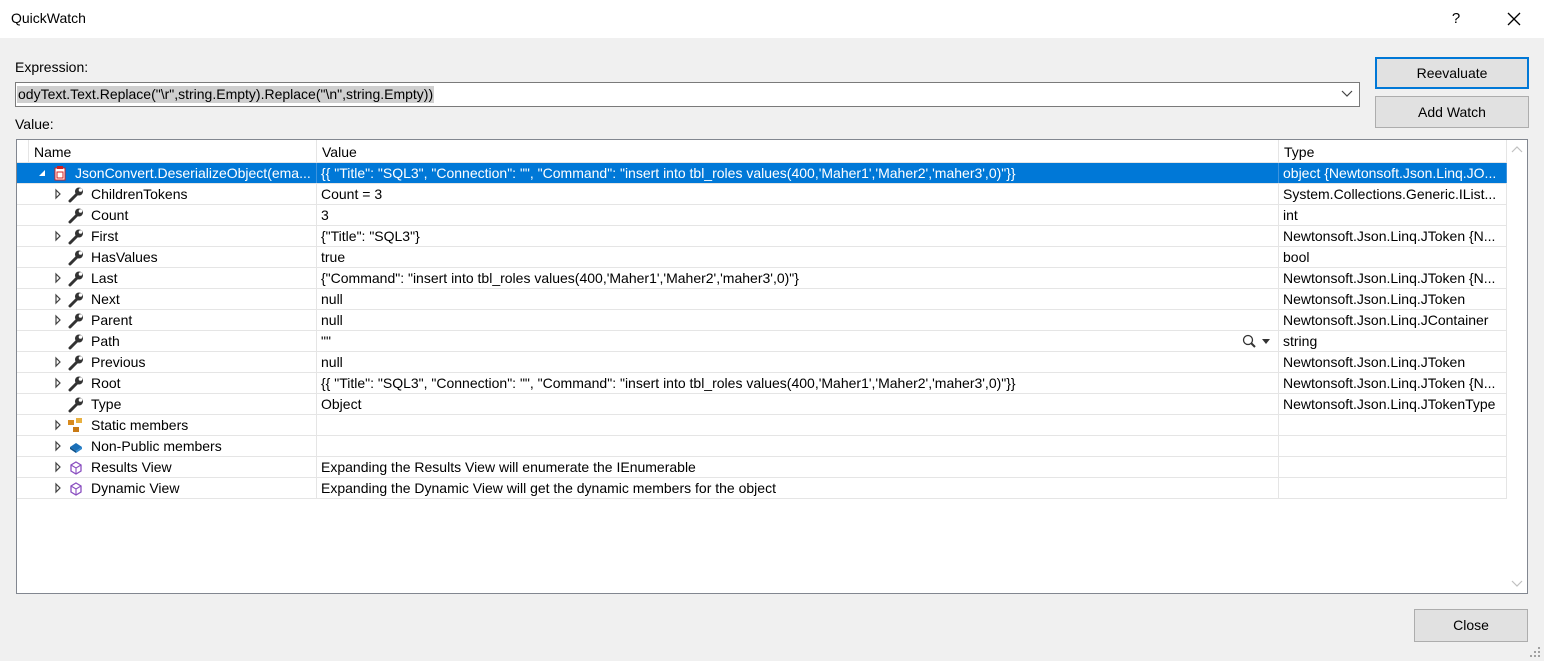  I want to click on scroll-down-icon, so click(1517, 584).